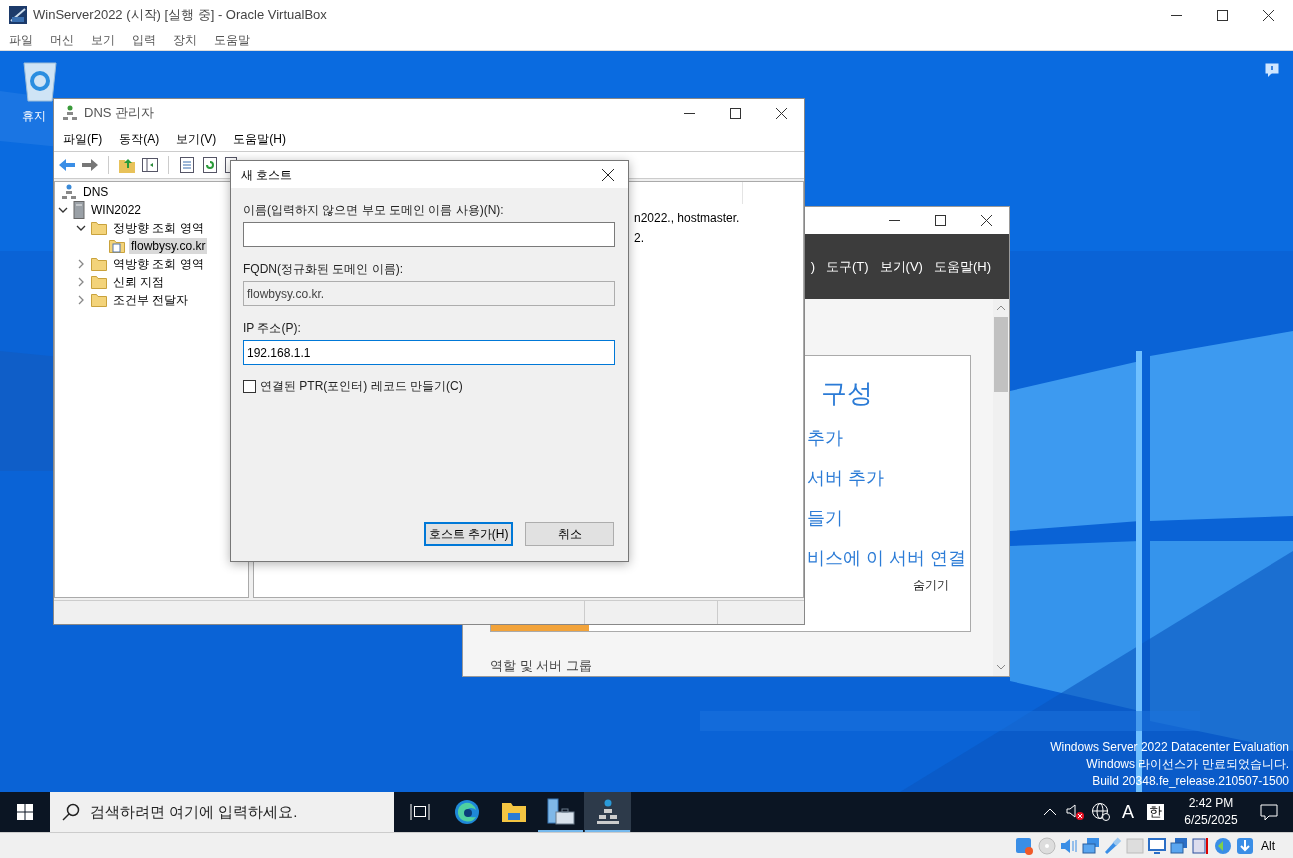 This screenshot has height=858, width=1293. Describe the element at coordinates (1211, 803) in the screenshot. I see `time-text: 2:42 PM` at that location.